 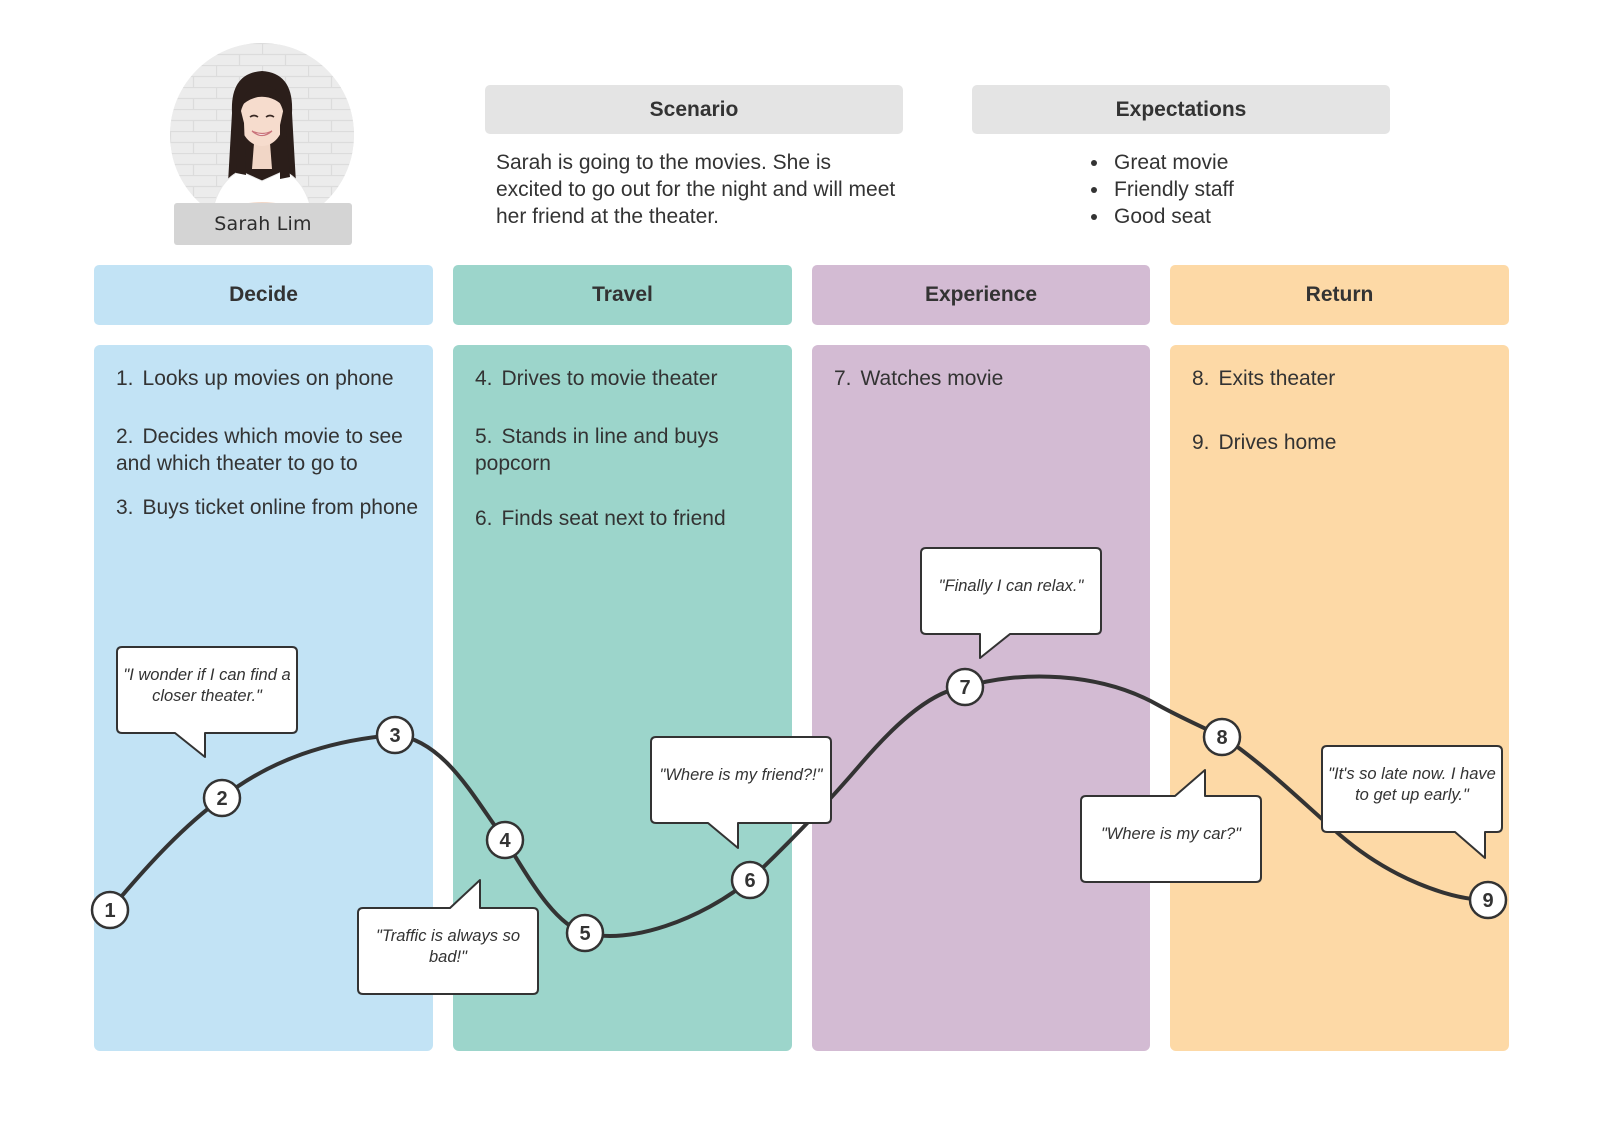 I want to click on step-item: 6. Finds seat next to friend, so click(x=618, y=518).